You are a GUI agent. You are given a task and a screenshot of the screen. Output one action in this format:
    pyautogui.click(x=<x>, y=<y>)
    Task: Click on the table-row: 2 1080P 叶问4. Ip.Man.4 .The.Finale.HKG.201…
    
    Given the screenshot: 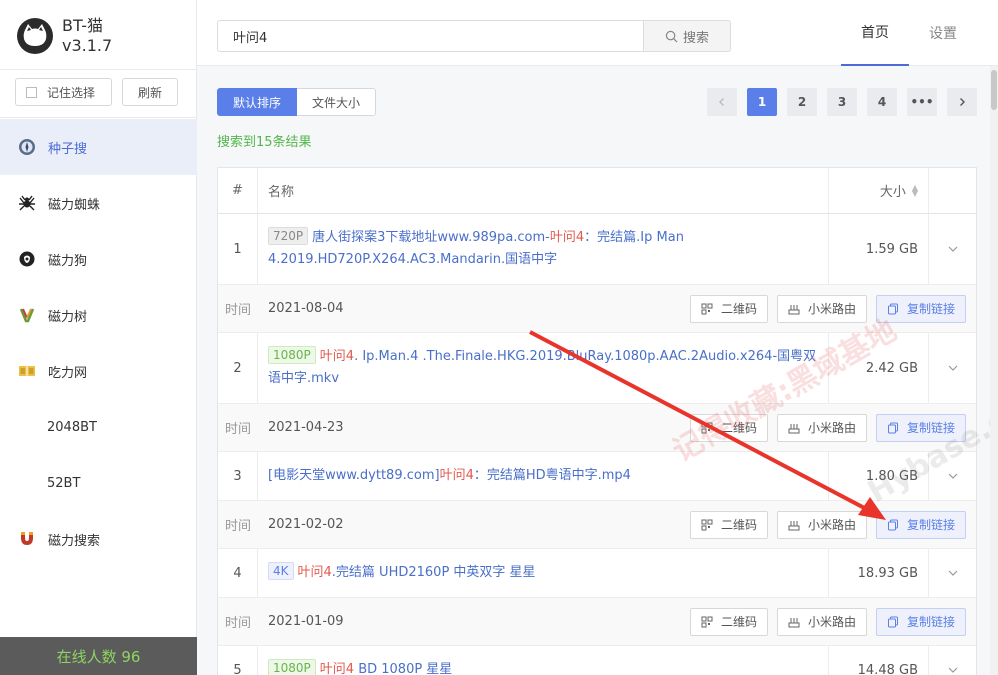 What is the action you would take?
    pyautogui.click(x=597, y=368)
    